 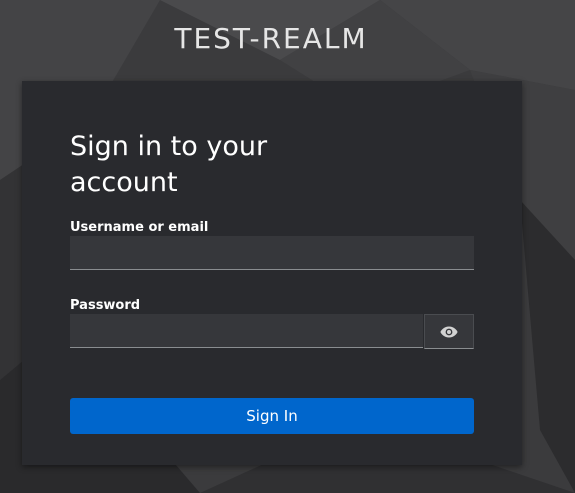 What do you see at coordinates (272, 416) in the screenshot?
I see `sign-in-button: Sign In` at bounding box center [272, 416].